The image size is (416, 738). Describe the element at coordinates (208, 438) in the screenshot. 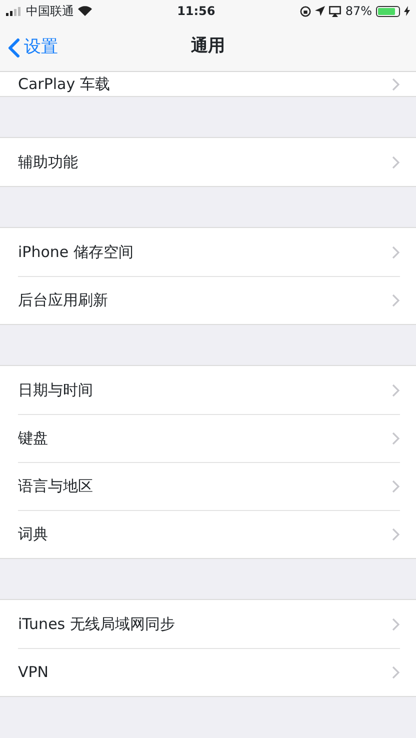

I see `list-row: 键盘` at that location.